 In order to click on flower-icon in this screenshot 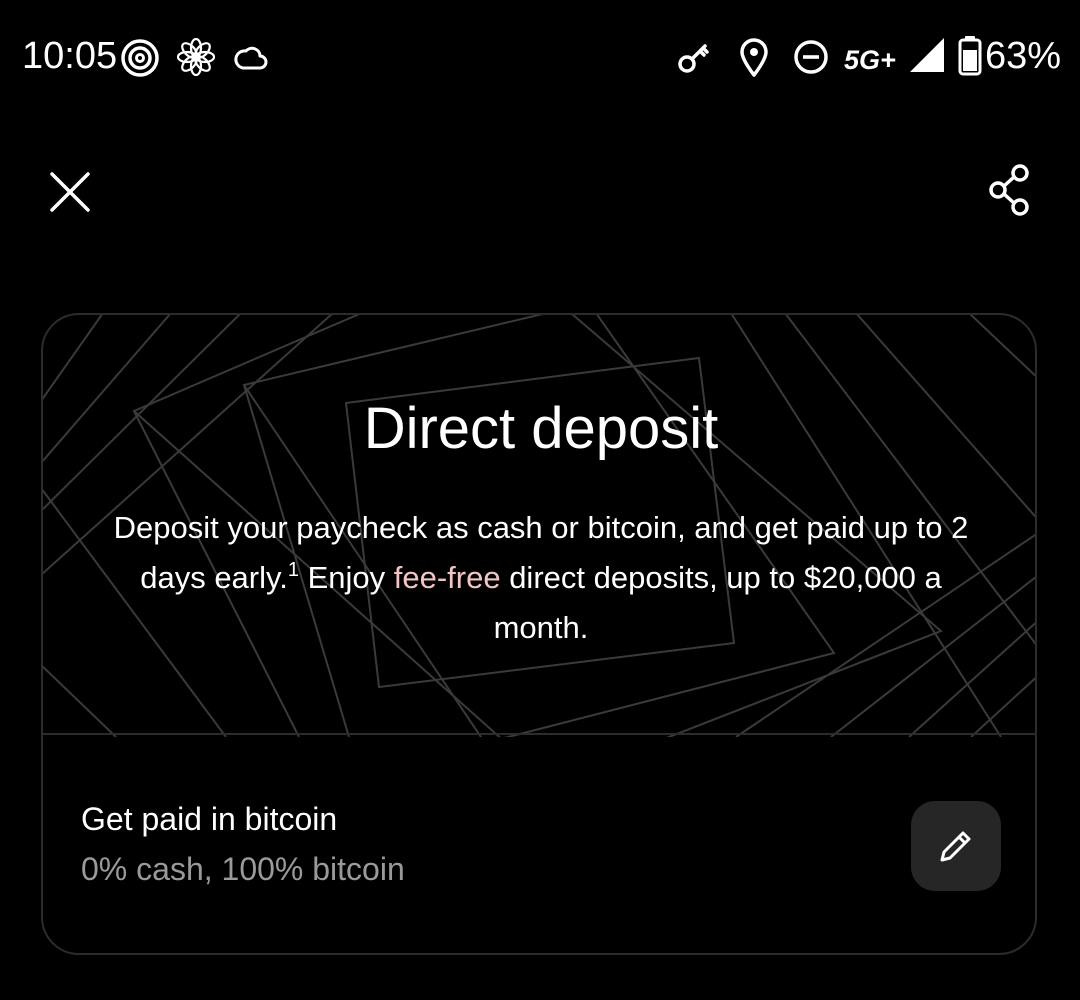, I will do `click(196, 57)`.